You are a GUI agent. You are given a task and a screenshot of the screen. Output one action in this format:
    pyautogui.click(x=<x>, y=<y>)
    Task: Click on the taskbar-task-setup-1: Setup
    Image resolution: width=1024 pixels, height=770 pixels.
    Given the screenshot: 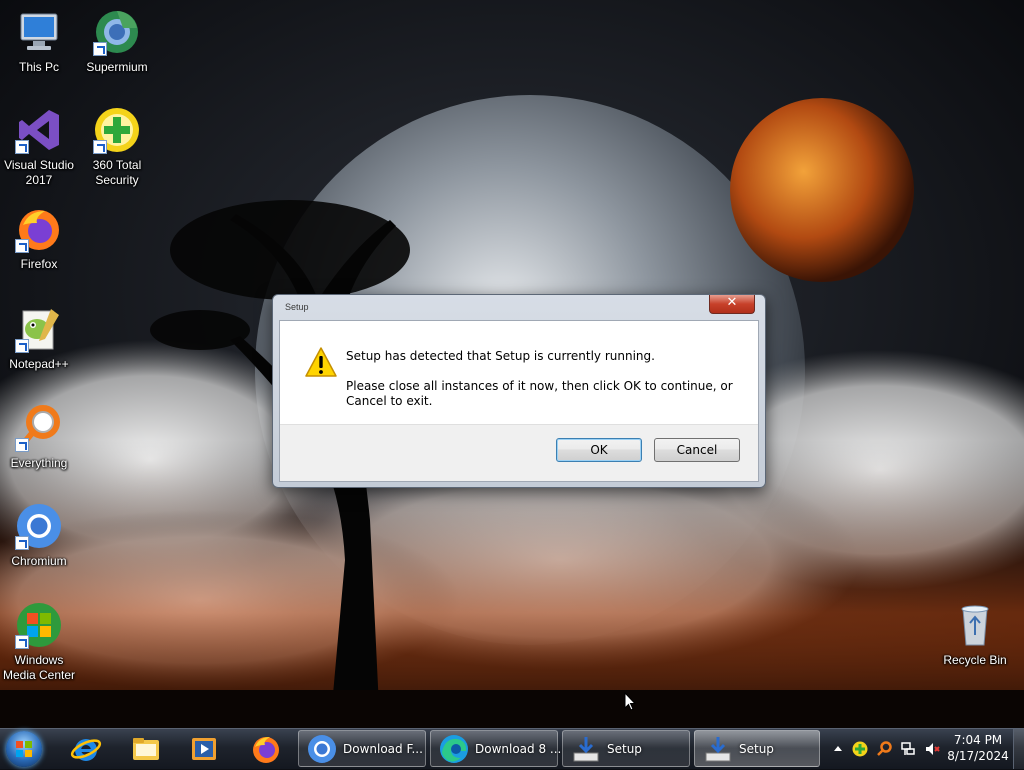 What is the action you would take?
    pyautogui.click(x=626, y=748)
    